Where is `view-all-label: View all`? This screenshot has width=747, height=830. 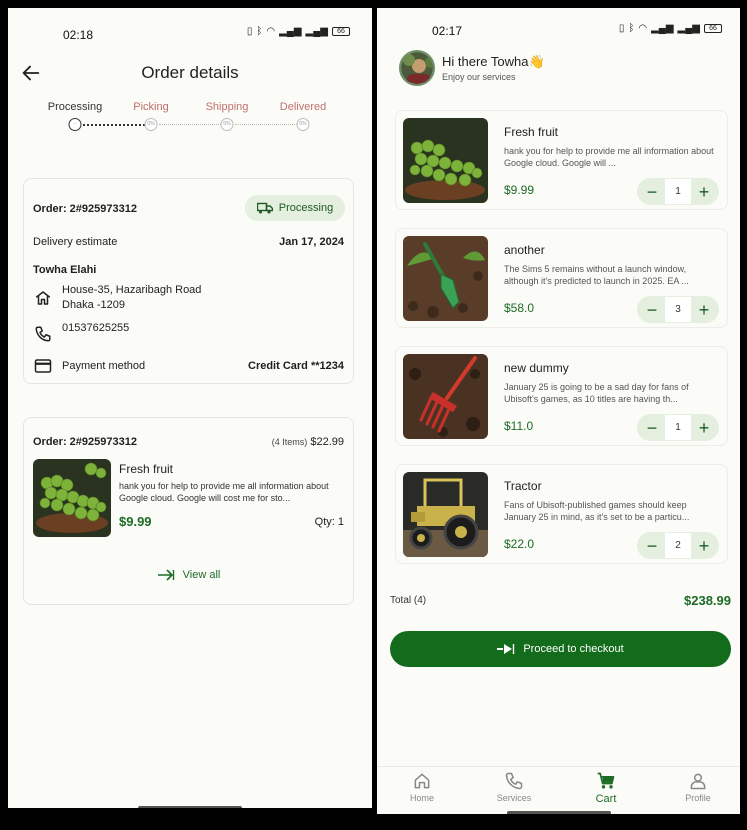 view-all-label: View all is located at coordinates (201, 575).